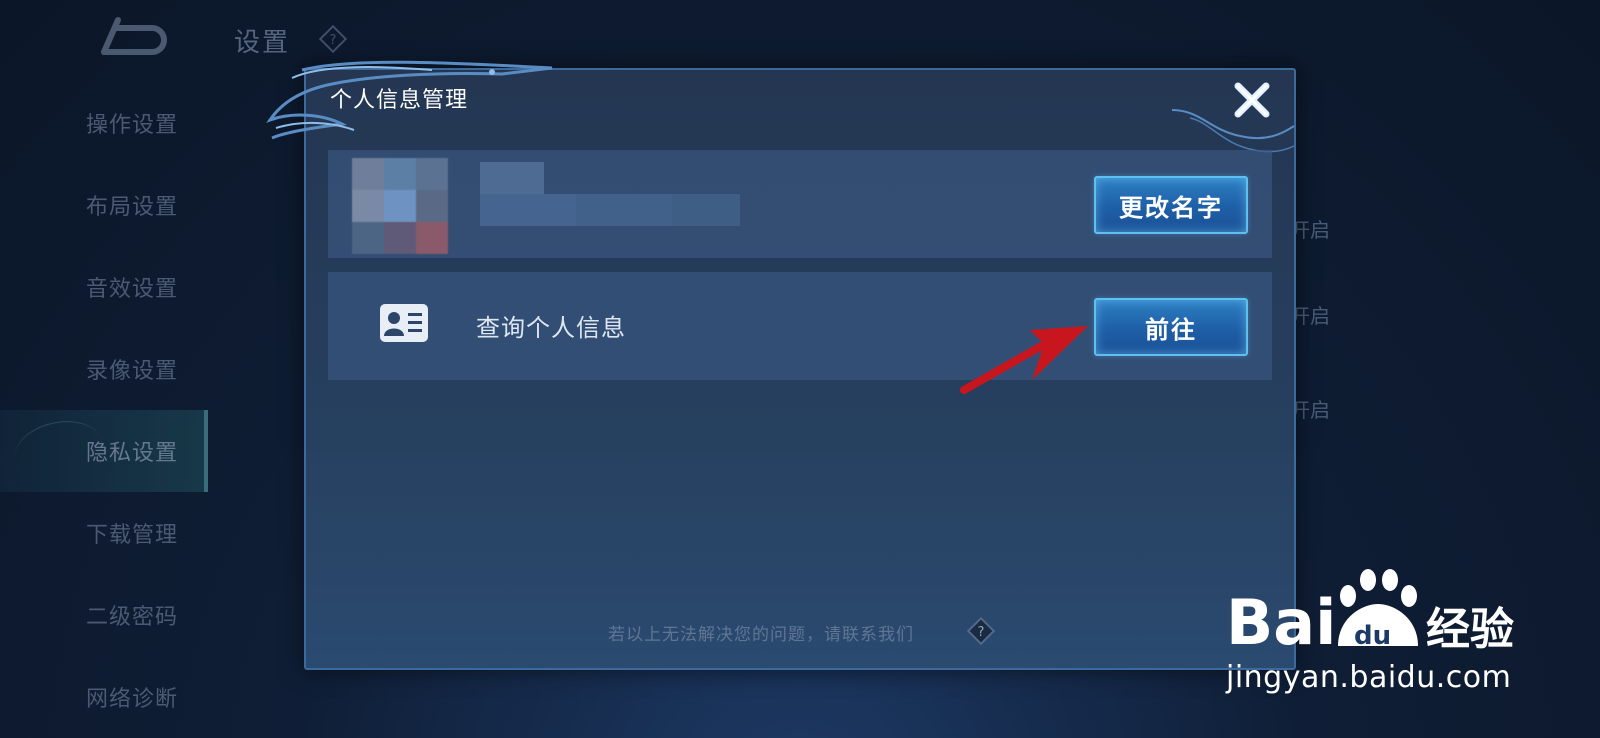 This screenshot has width=1600, height=738. I want to click on red-annotation-arrow, so click(1024, 360).